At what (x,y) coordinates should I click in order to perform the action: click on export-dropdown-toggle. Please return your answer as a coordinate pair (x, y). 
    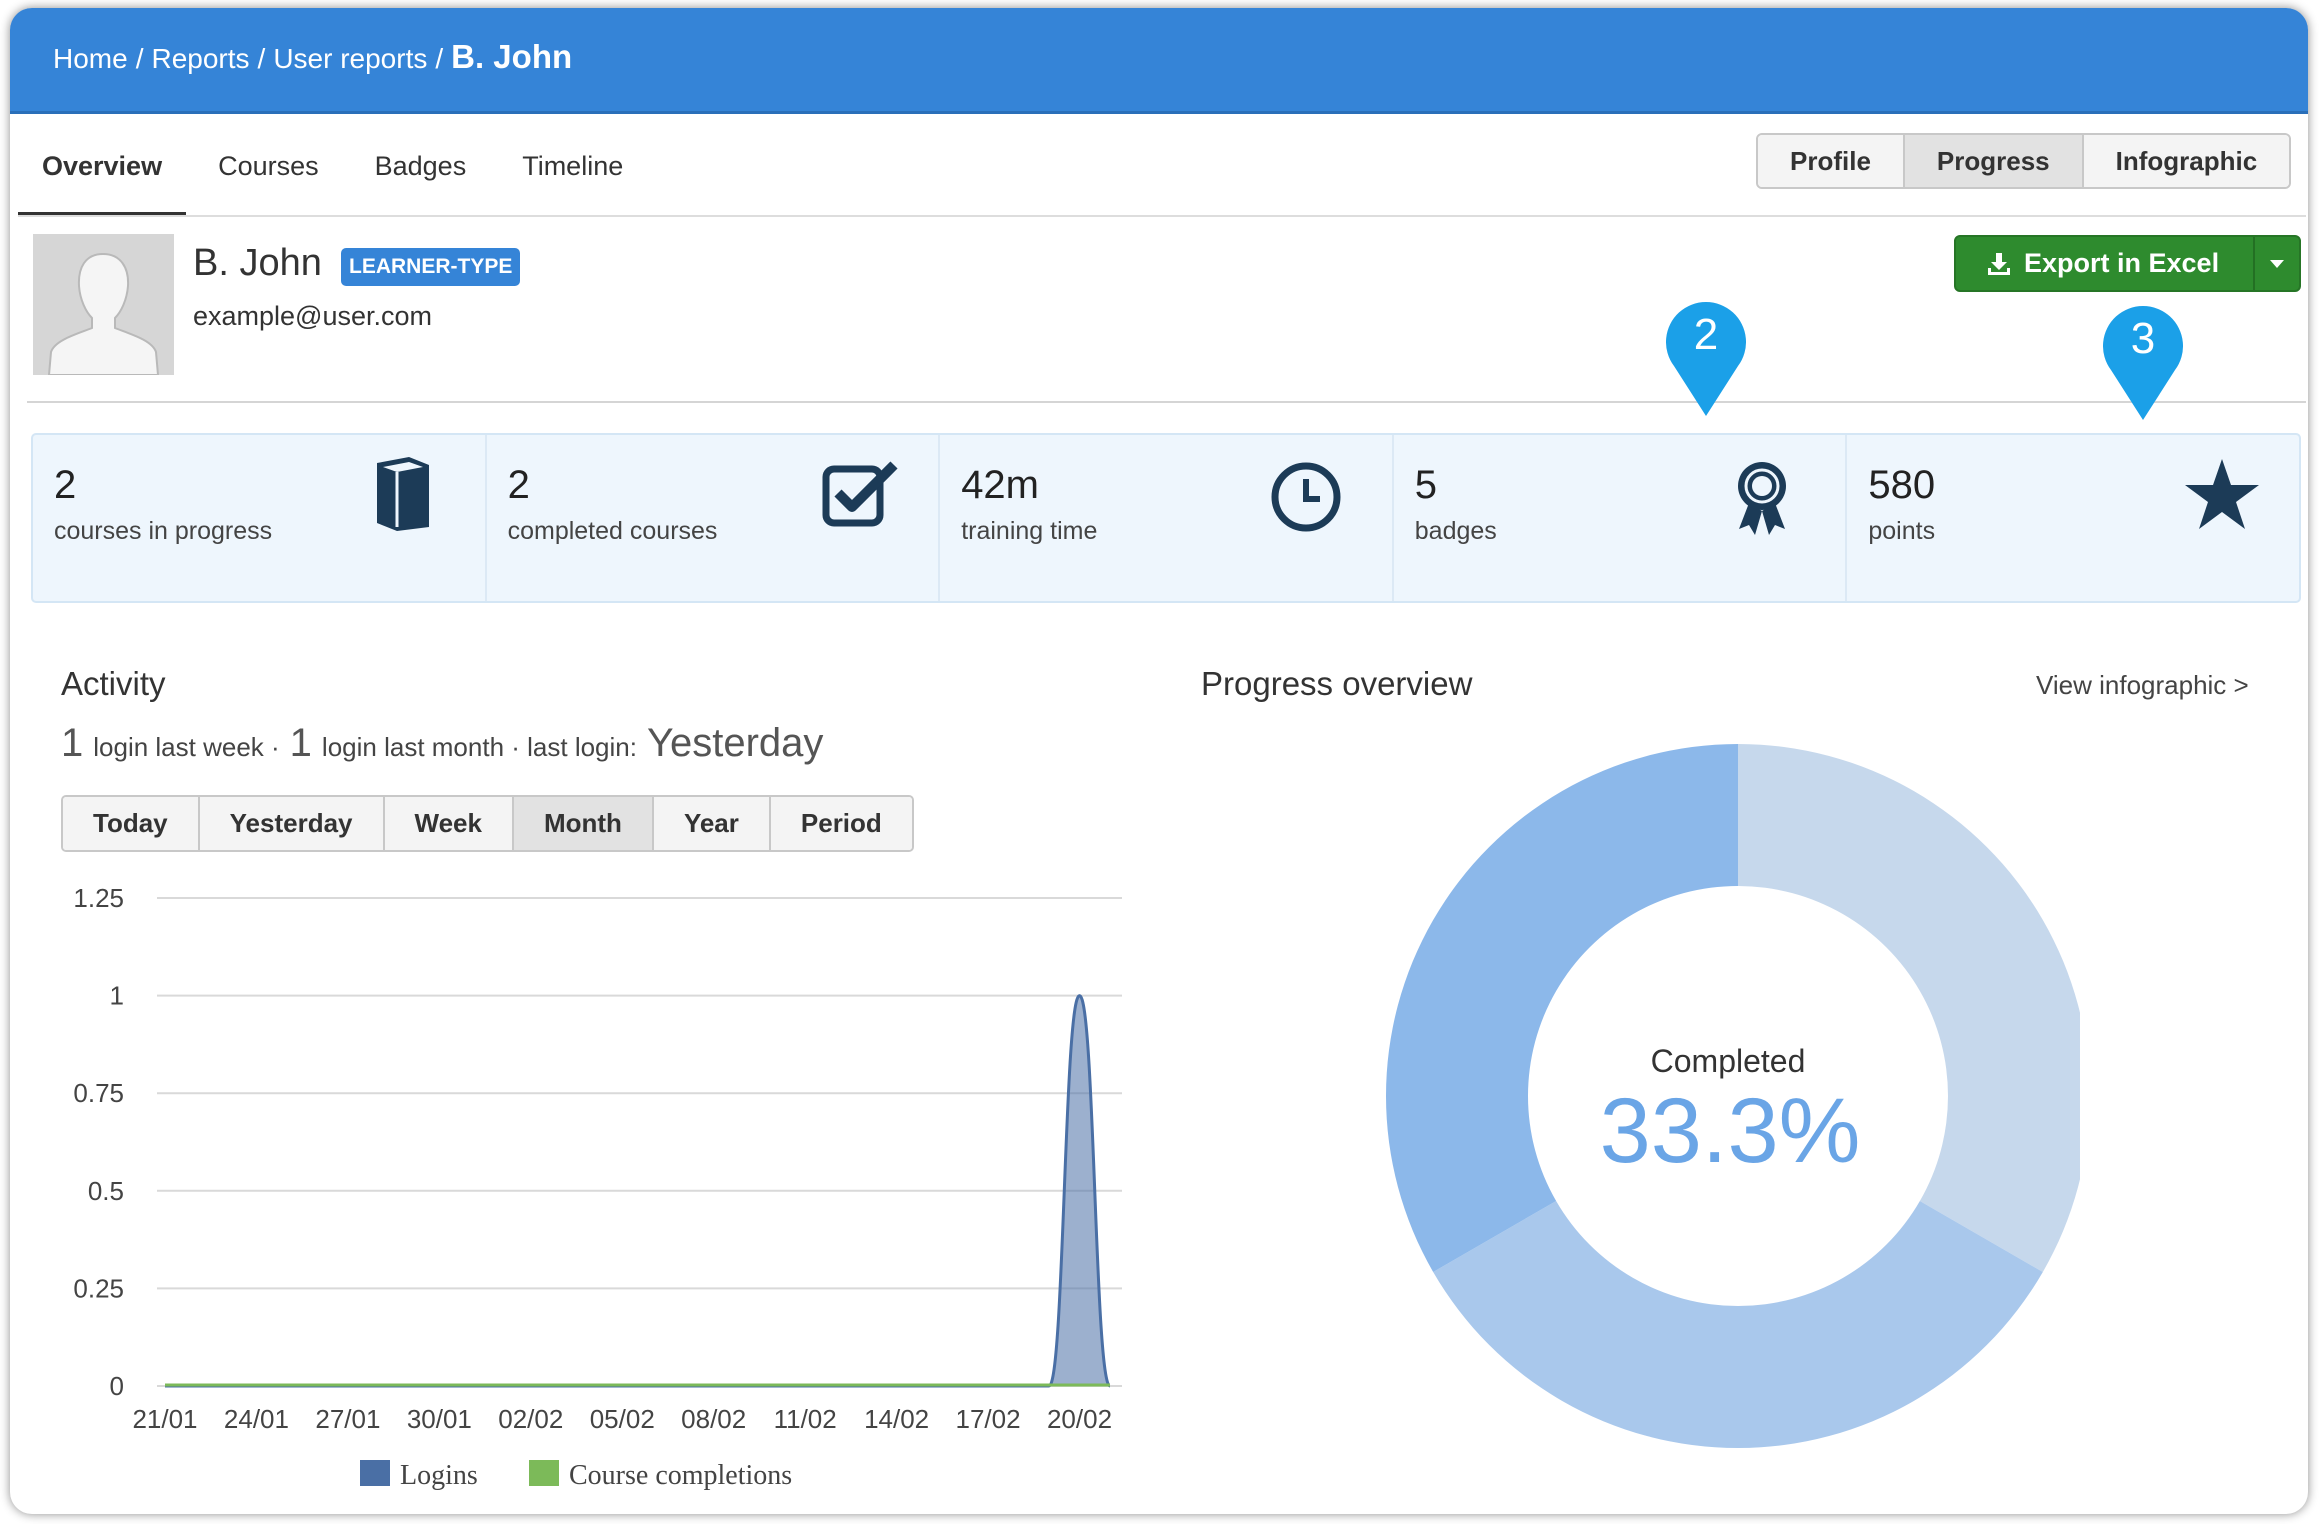
    Looking at the image, I should click on (2276, 263).